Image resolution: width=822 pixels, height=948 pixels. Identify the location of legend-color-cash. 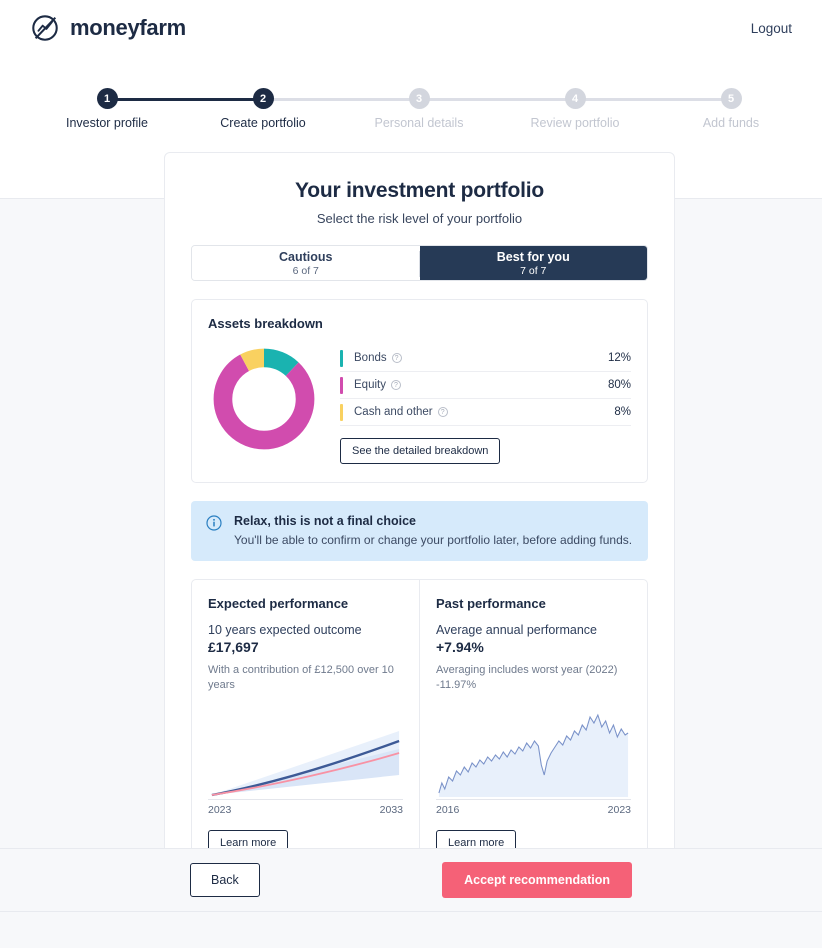
(341, 412).